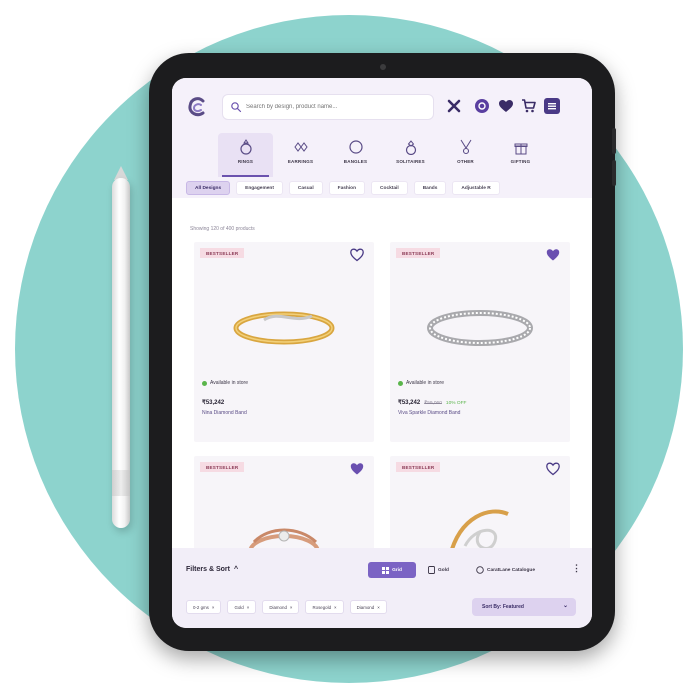  I want to click on catalogue-icon, so click(480, 570).